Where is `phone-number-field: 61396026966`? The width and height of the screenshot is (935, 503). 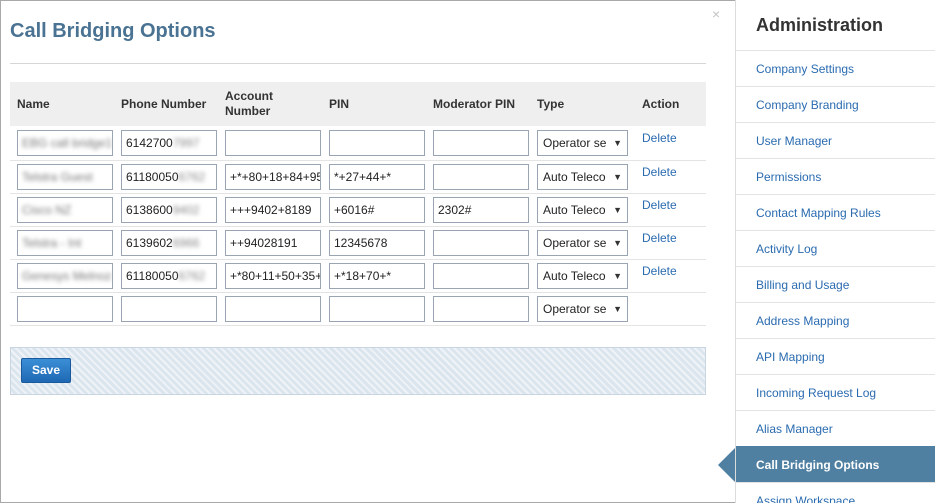
phone-number-field: 61396026966 is located at coordinates (169, 242).